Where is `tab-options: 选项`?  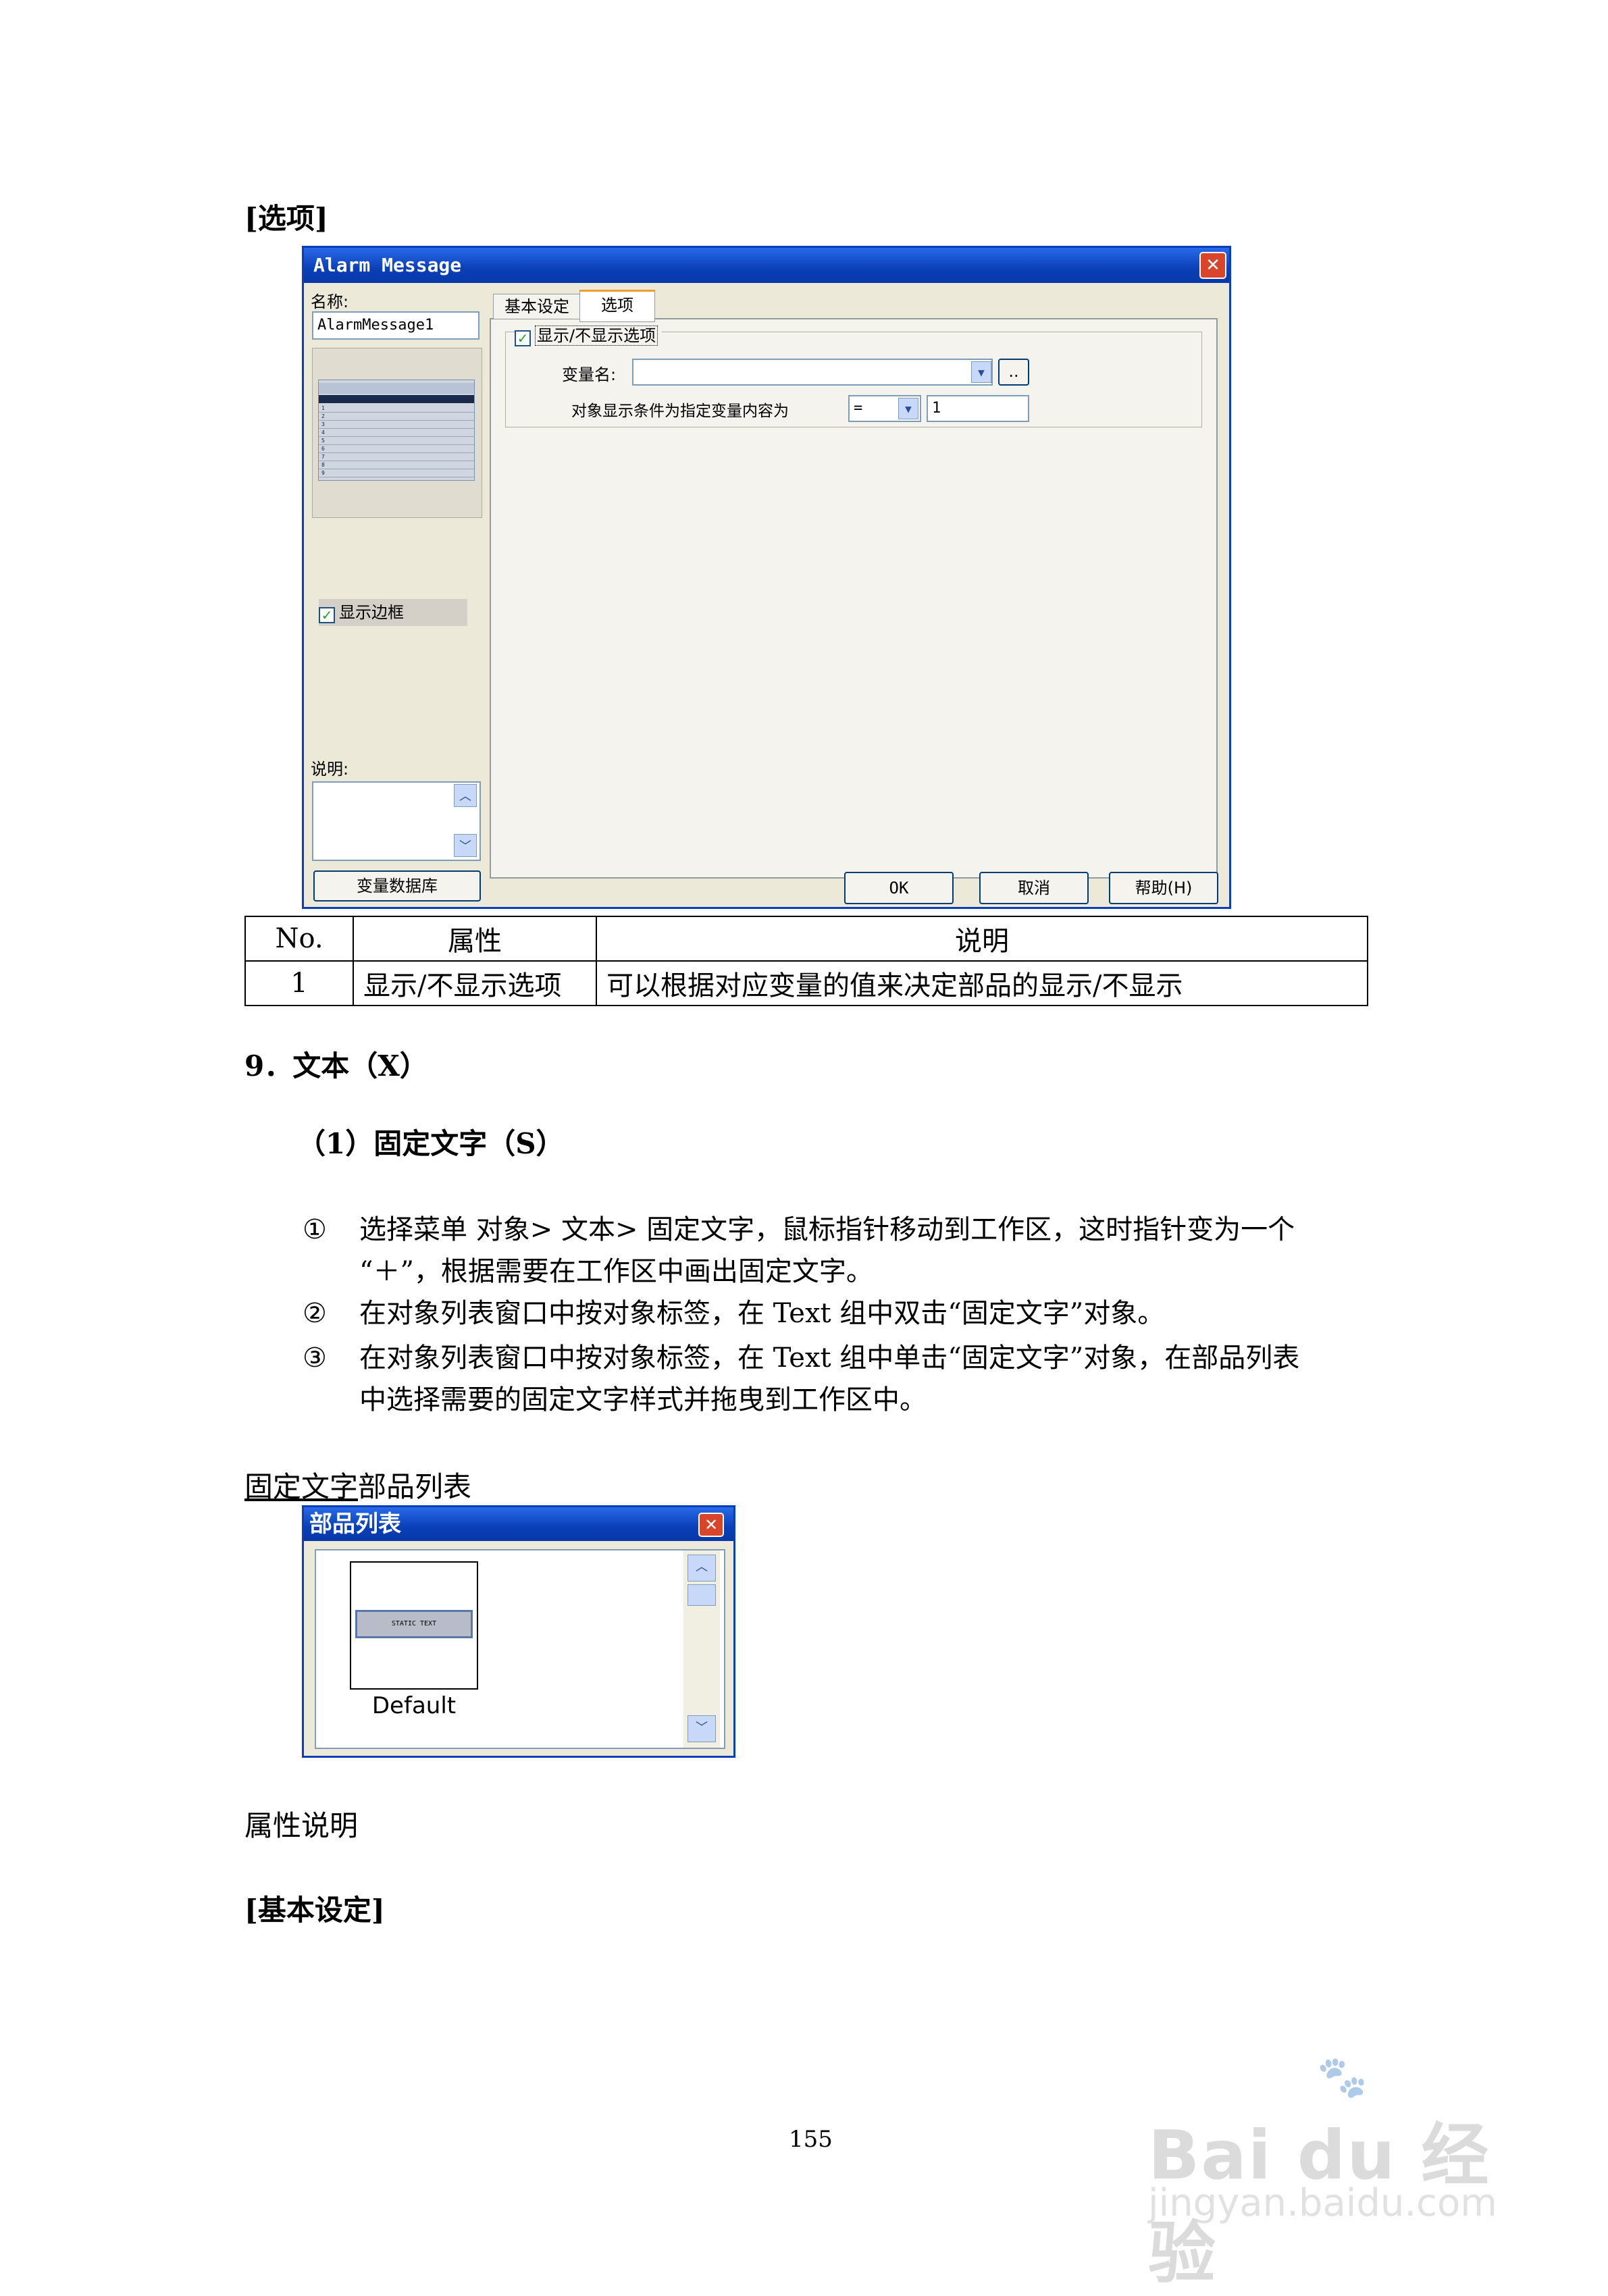 tab-options: 选项 is located at coordinates (617, 306).